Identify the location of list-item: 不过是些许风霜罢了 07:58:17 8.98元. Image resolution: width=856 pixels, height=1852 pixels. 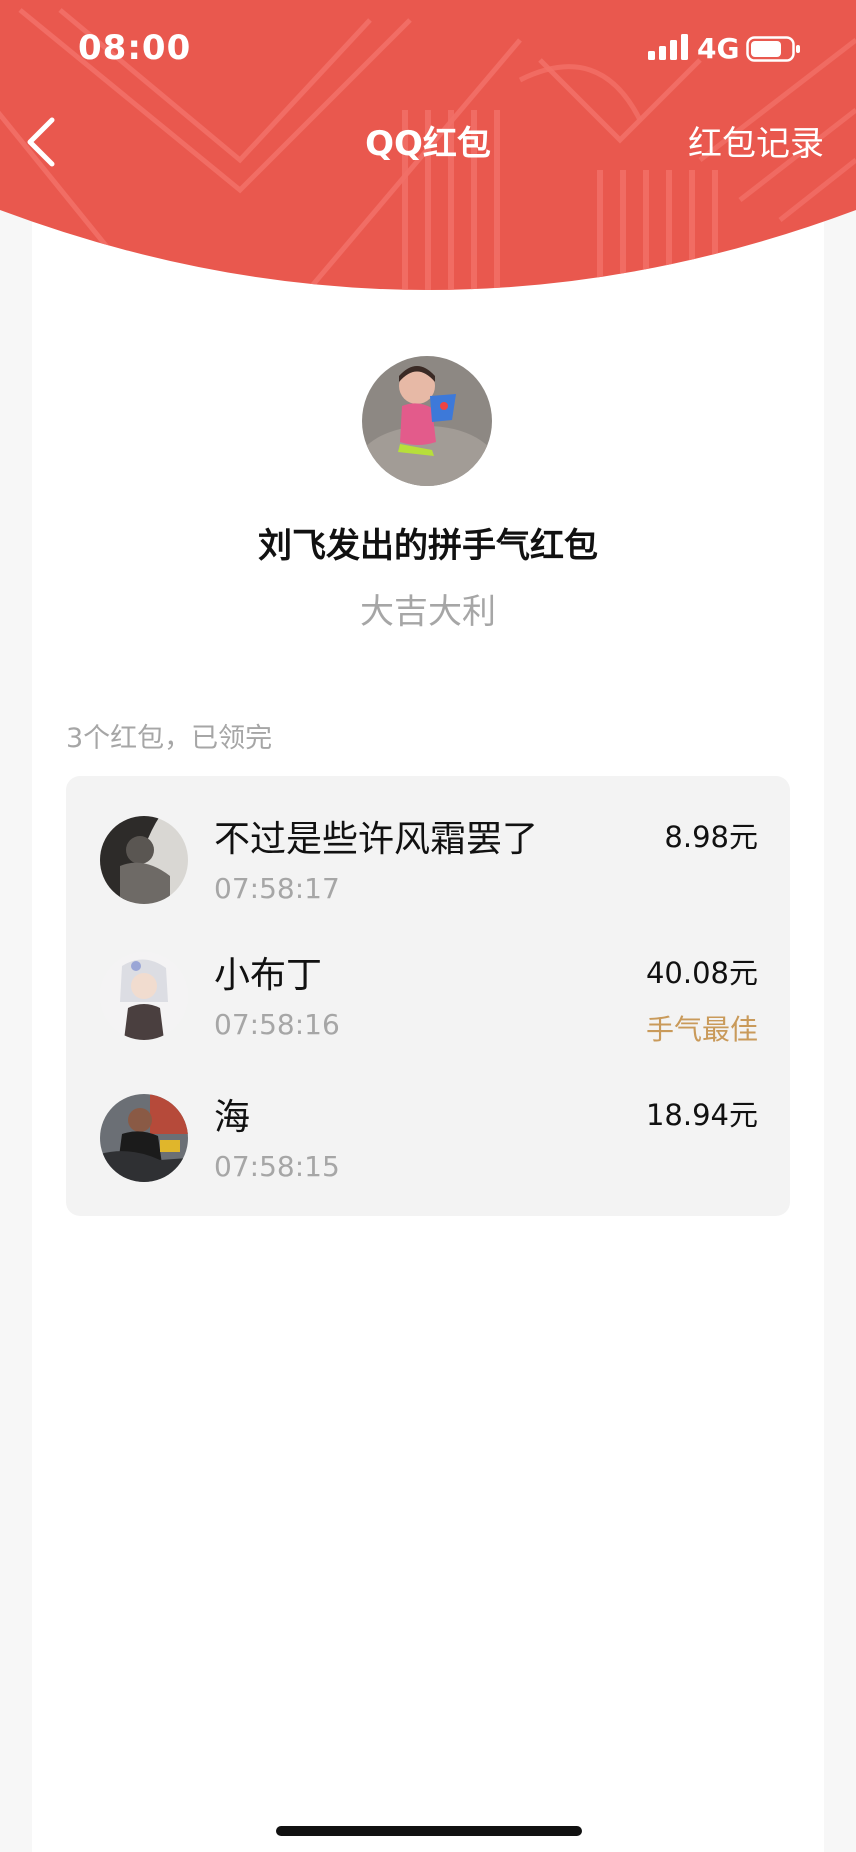
(428, 846).